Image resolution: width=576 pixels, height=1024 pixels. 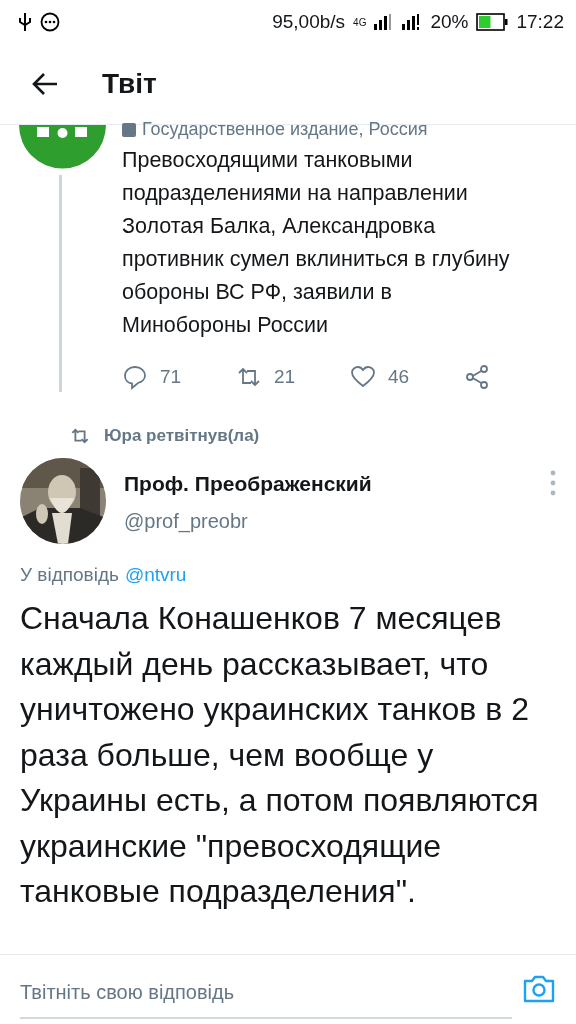 I want to click on account-label: Государственное издание, Россия, so click(x=285, y=129).